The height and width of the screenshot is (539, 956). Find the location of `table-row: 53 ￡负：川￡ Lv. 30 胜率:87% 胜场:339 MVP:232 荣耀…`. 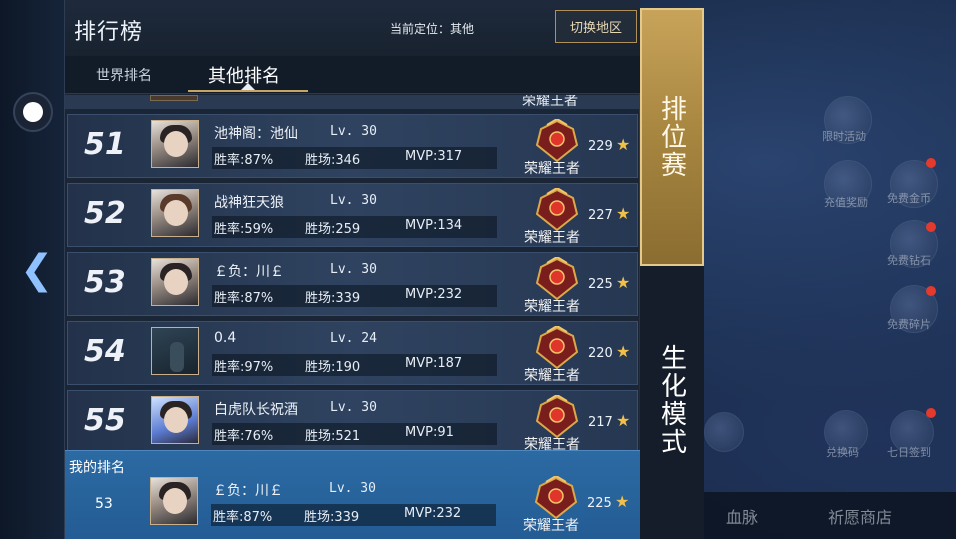

table-row: 53 ￡负：川￡ Lv. 30 胜率:87% 胜场:339 MVP:232 荣耀… is located at coordinates (352, 284).